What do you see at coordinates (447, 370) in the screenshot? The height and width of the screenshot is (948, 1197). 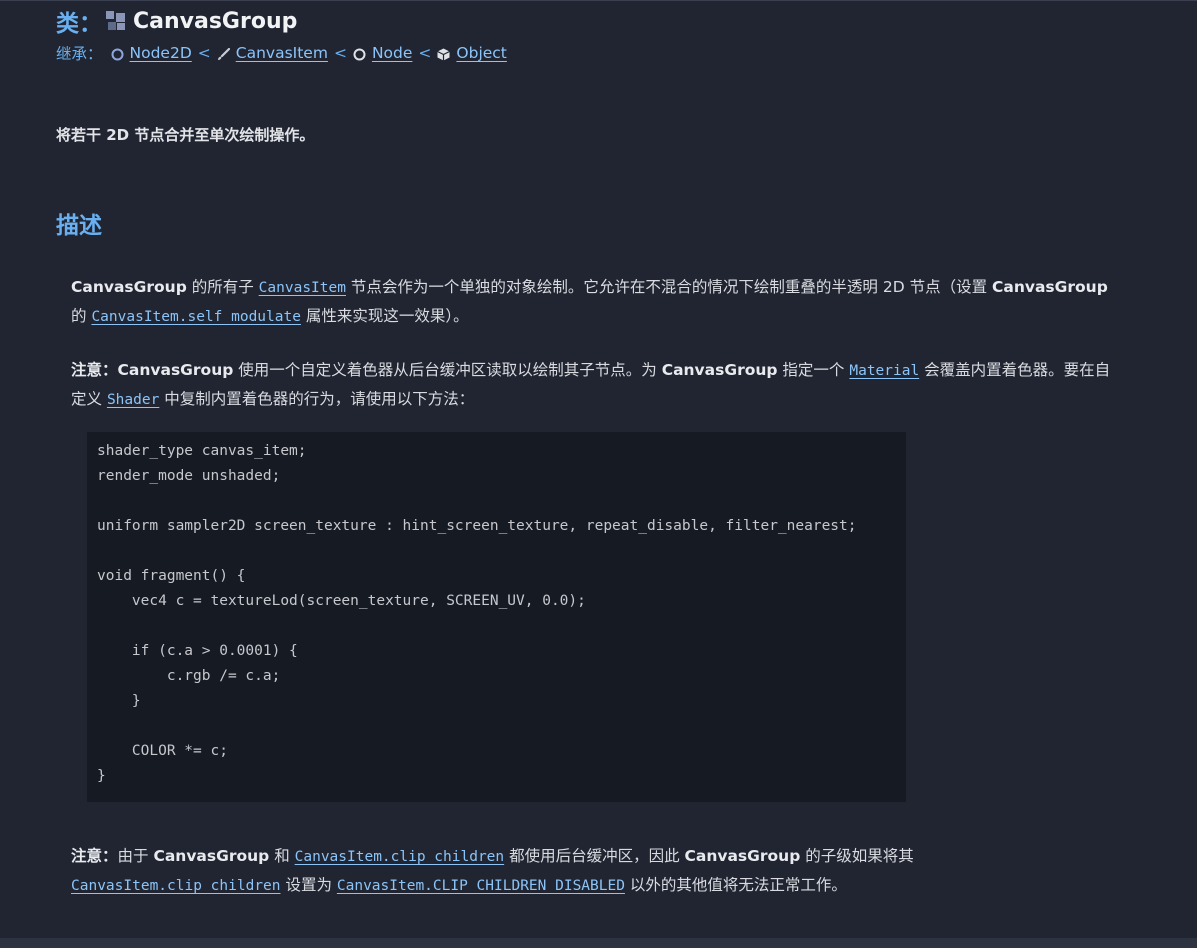 I see `text-run: 使用一个自定义着色器从后台缓冲区读取以绘制其子节点。为` at bounding box center [447, 370].